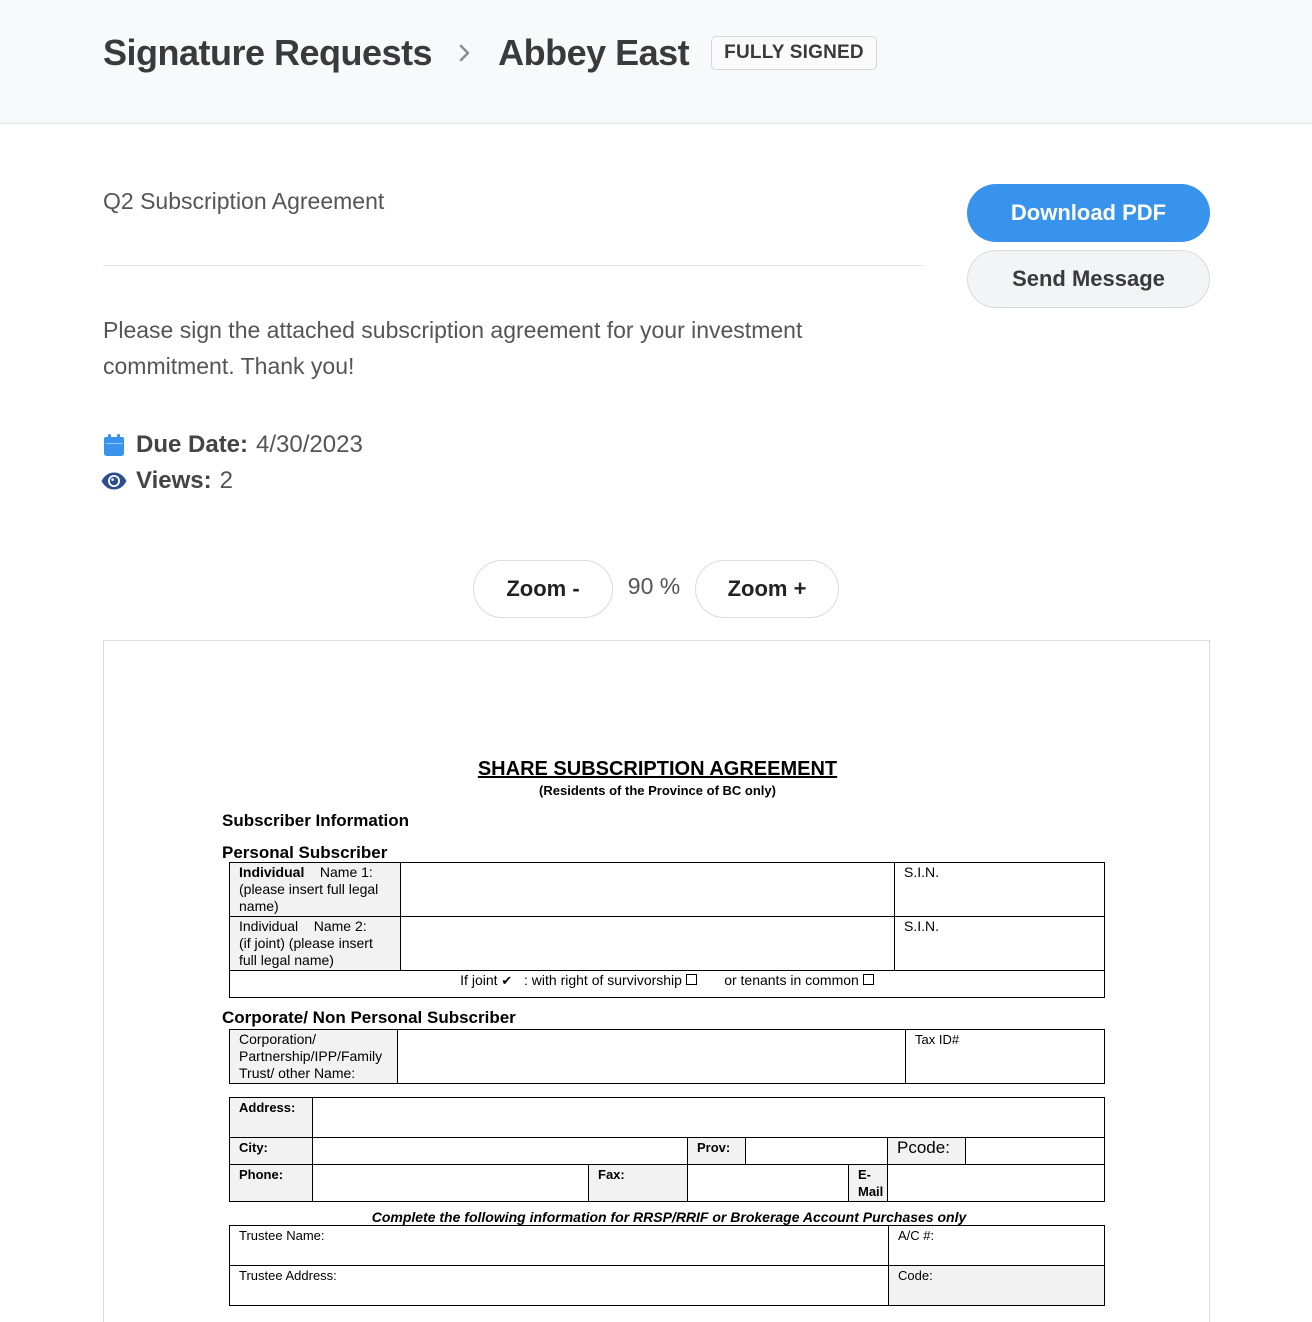 Image resolution: width=1312 pixels, height=1322 pixels. Describe the element at coordinates (346, 872) in the screenshot. I see `name1-label: Name 1:` at that location.